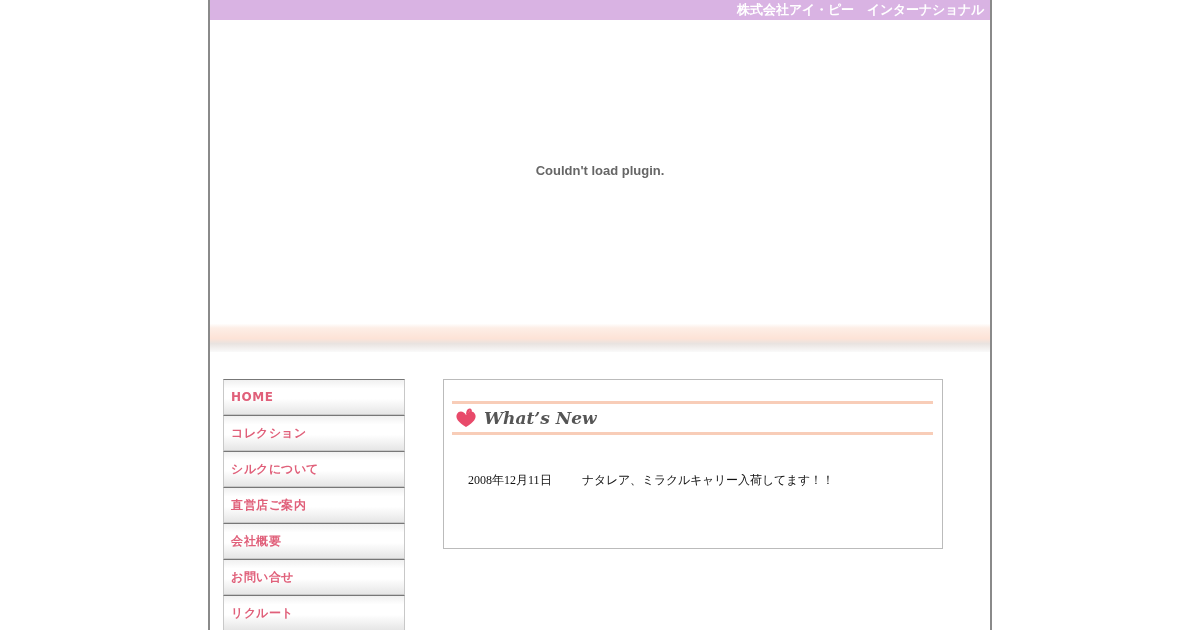 This screenshot has height=630, width=1200. What do you see at coordinates (510, 480) in the screenshot?
I see `news-date: 2008年12月11日` at bounding box center [510, 480].